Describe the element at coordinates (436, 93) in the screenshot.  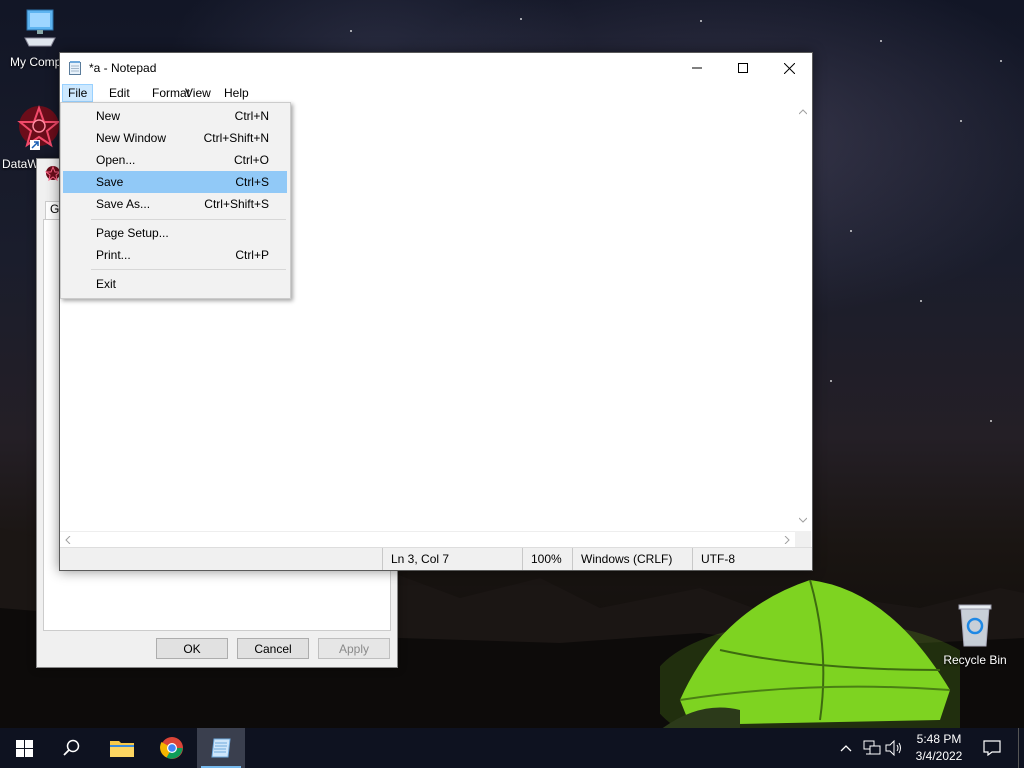
I see `menu-bar: File Edit Format View Help` at that location.